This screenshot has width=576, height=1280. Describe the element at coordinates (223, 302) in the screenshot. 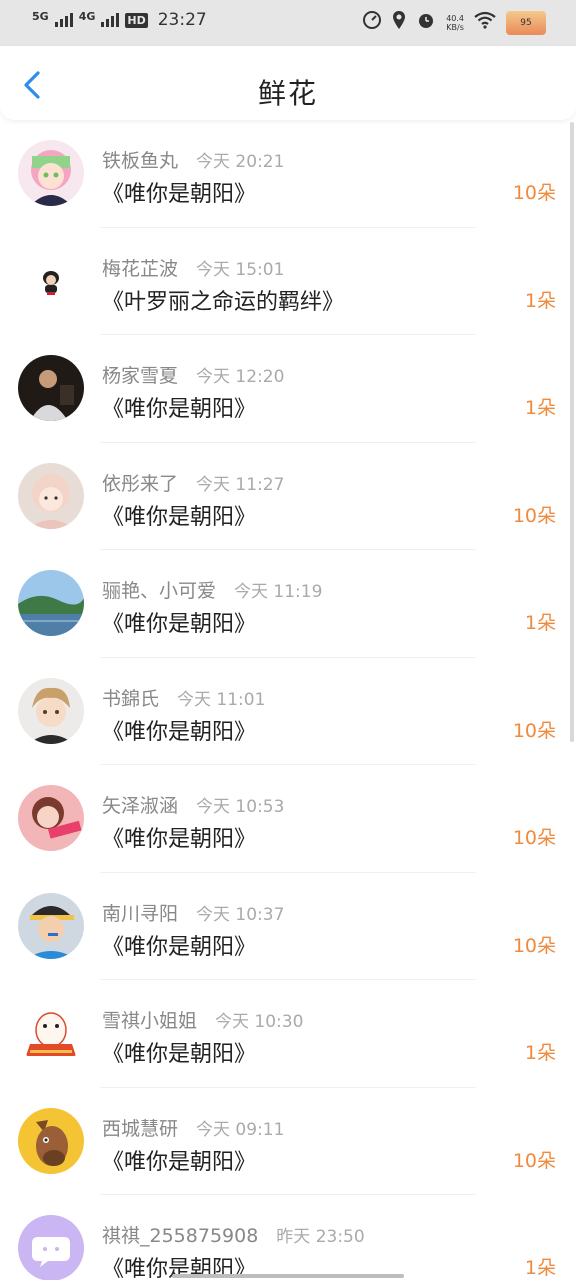

I see `book-title: 《叶罗丽之命运的羁绊》` at that location.